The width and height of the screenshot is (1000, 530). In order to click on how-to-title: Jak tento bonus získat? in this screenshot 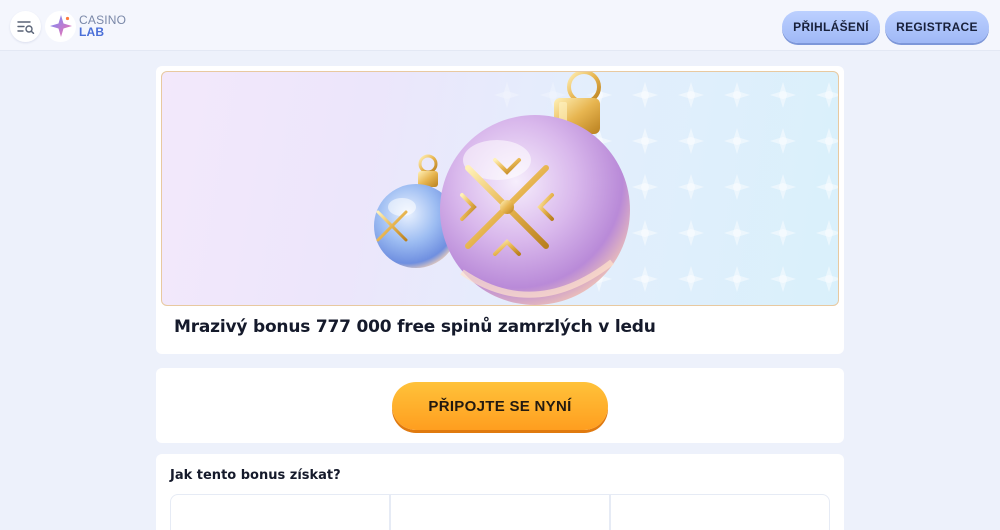, I will do `click(255, 475)`.